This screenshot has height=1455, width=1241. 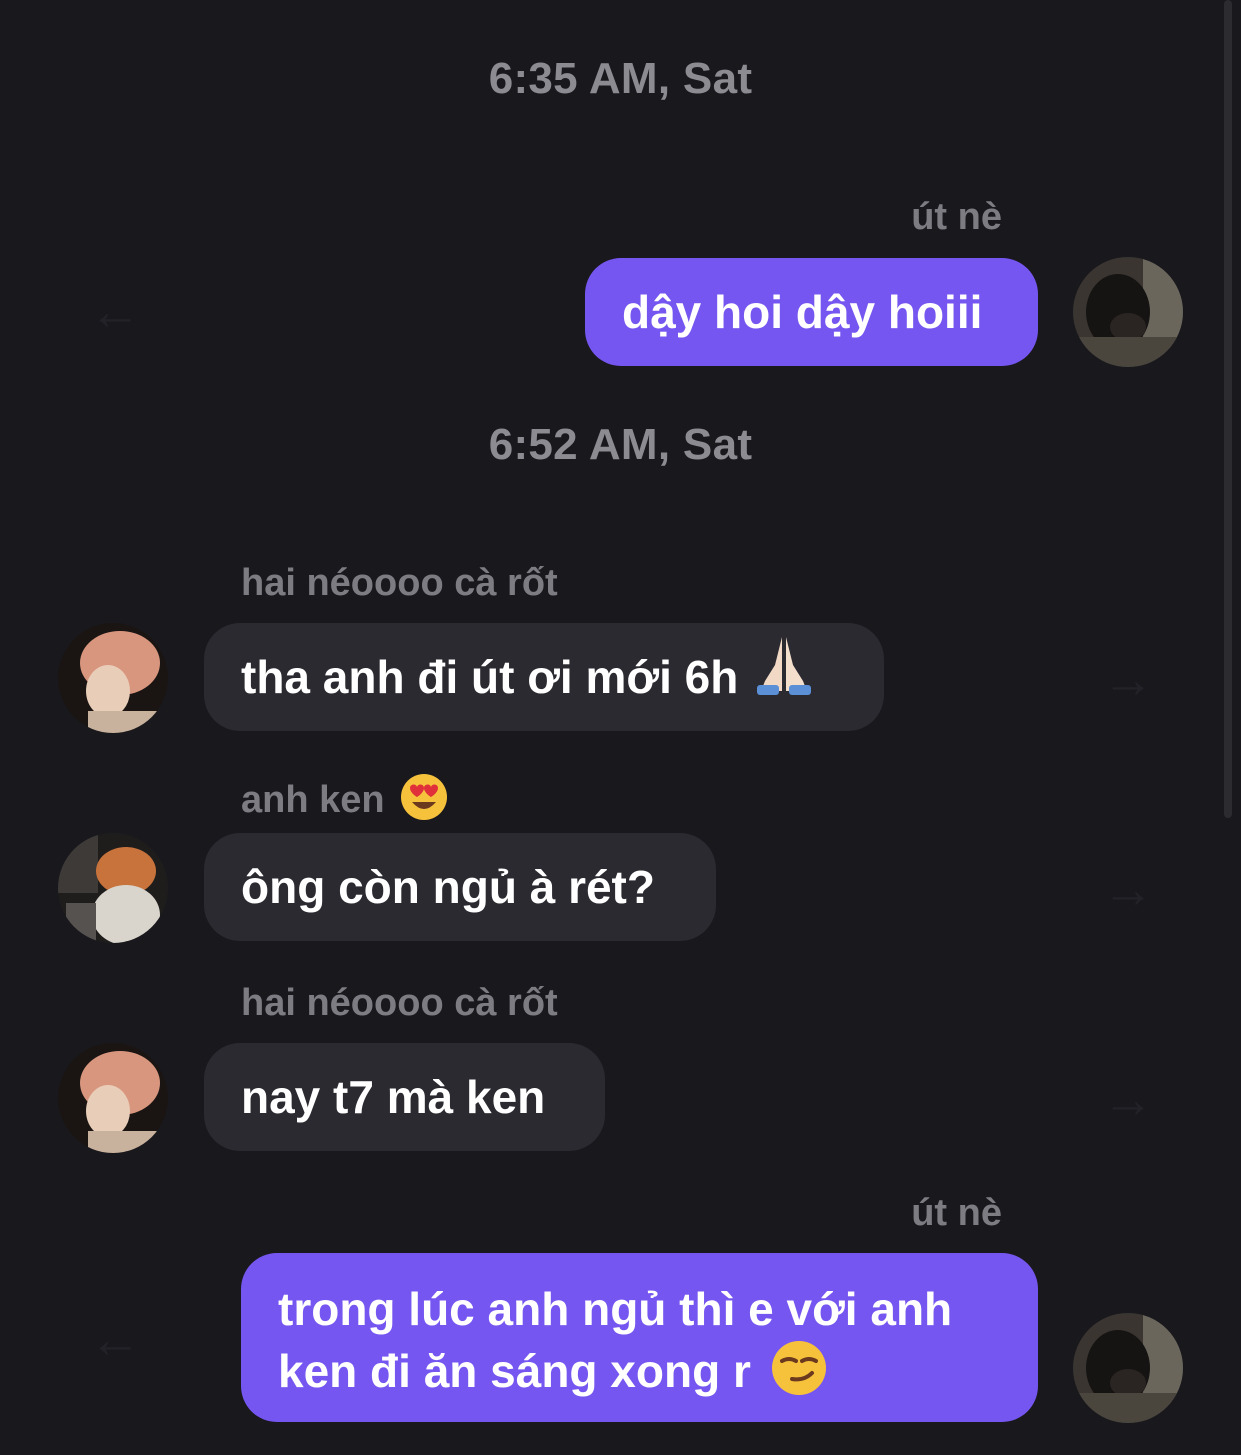 What do you see at coordinates (313, 800) in the screenshot?
I see `sender-name-text: anh ken` at bounding box center [313, 800].